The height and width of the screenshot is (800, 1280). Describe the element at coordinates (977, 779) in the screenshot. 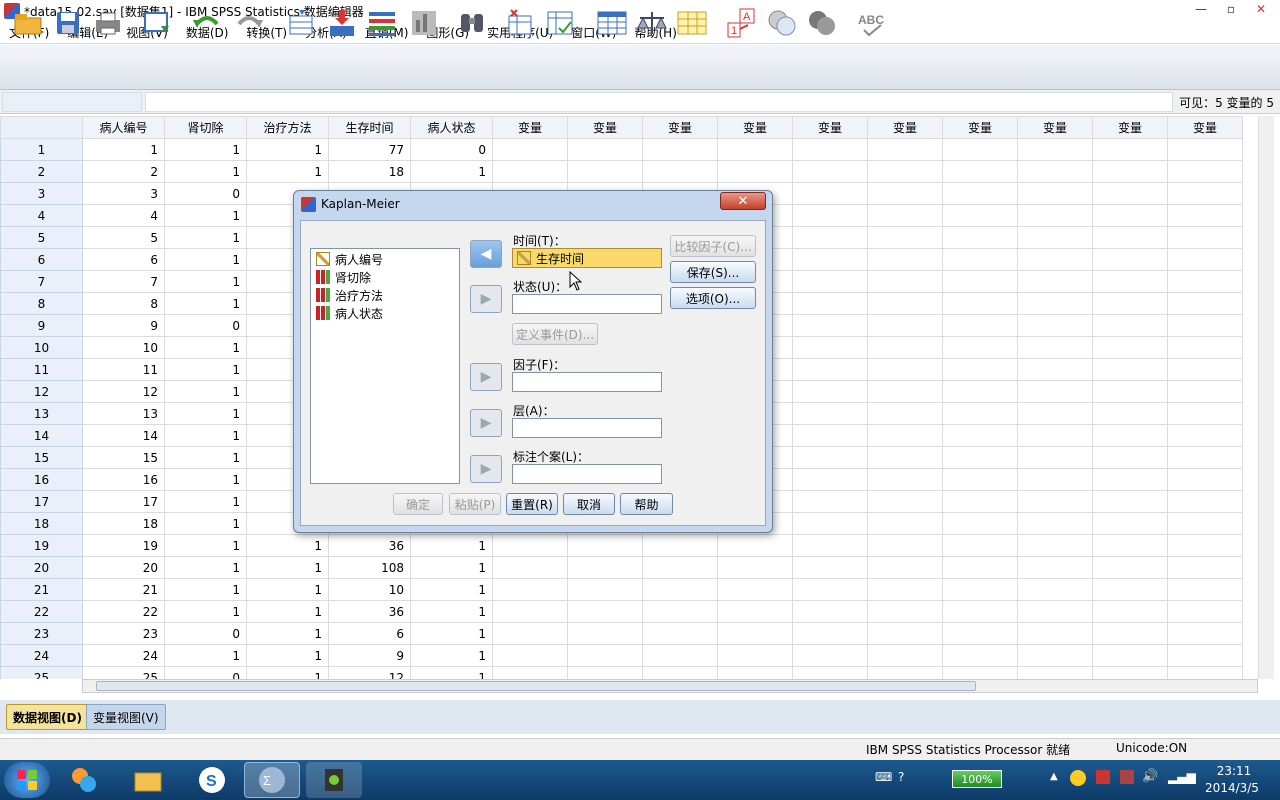

I see `battery-indicator: 100%` at that location.